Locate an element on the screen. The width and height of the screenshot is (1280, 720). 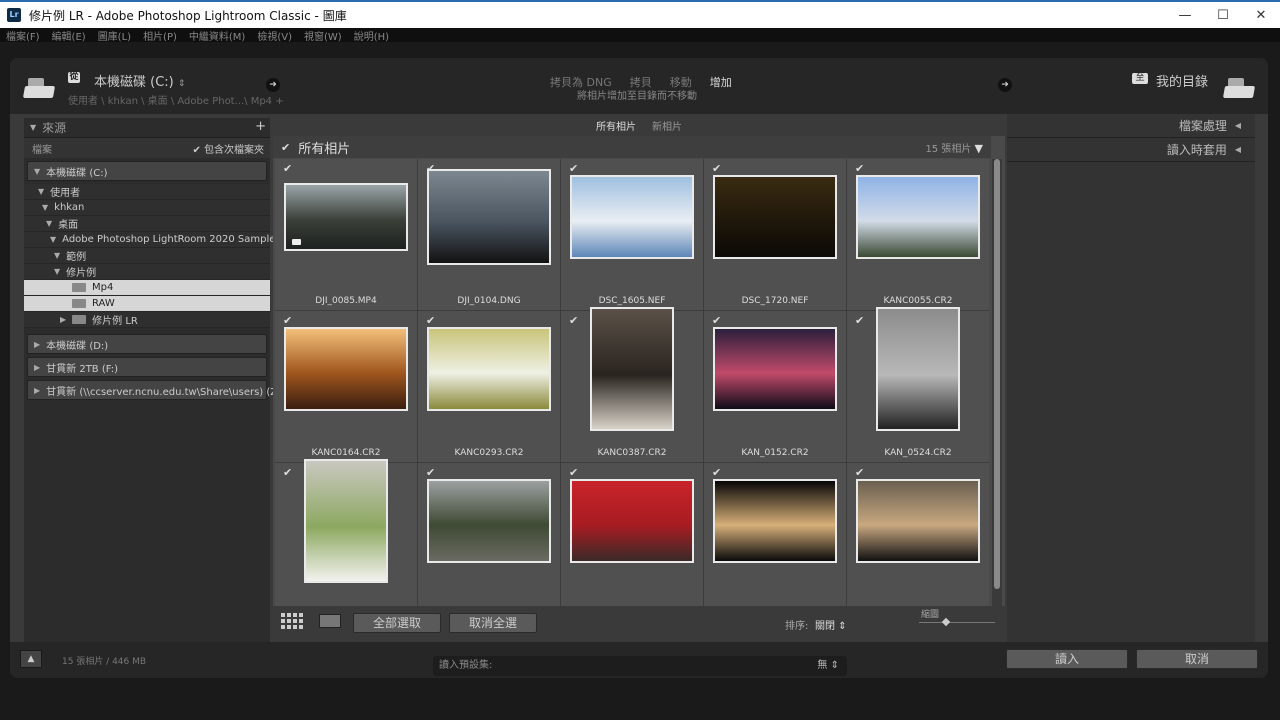
photo-cell: ✔ DSC_1720.NEF is located at coordinates (775, 234).